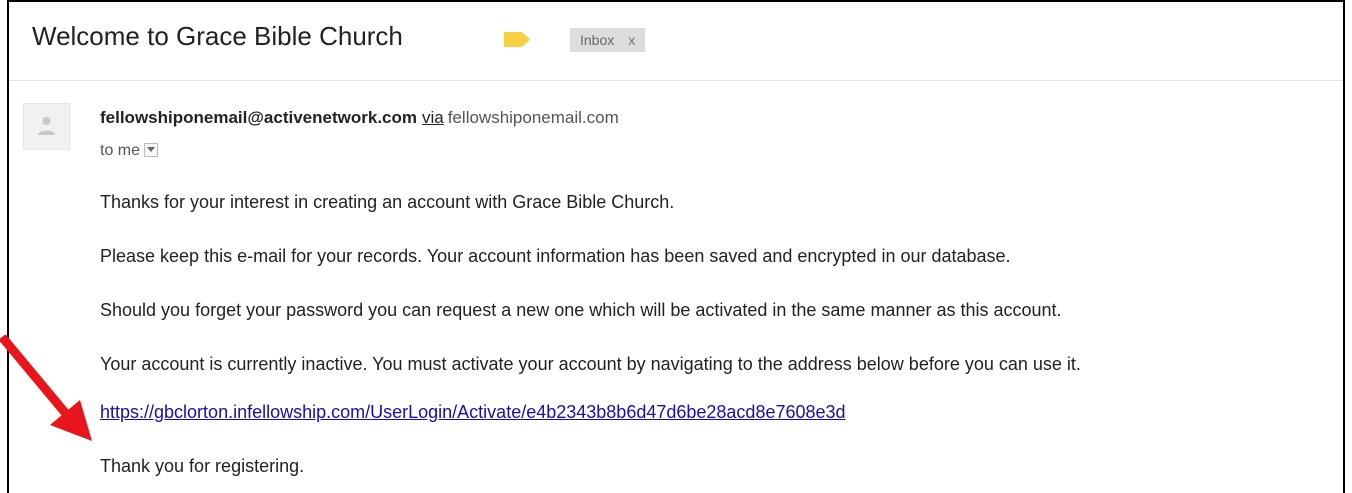  I want to click on sender-email: fellowshiponemail@activenetwork.com, so click(258, 117).